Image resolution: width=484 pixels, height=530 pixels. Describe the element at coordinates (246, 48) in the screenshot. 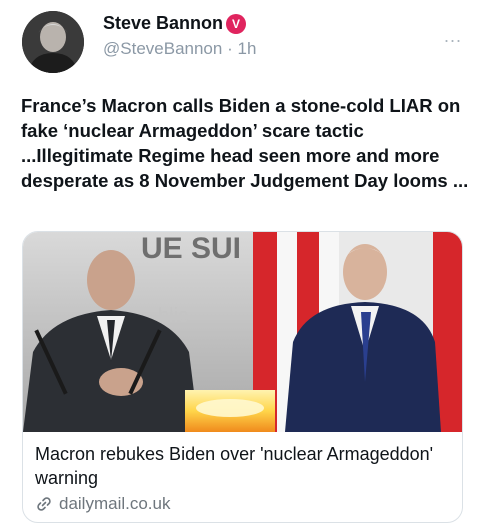

I see `timestamp: 1h` at that location.